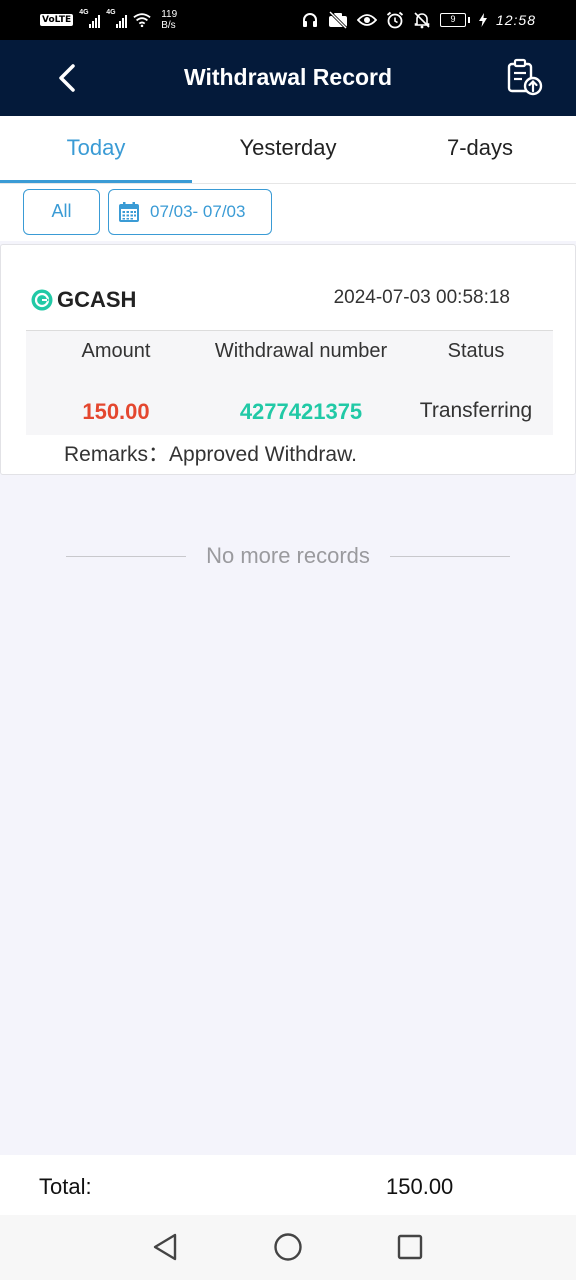 This screenshot has width=576, height=1280. Describe the element at coordinates (288, 556) in the screenshot. I see `list-end-indicator: No more records` at that location.